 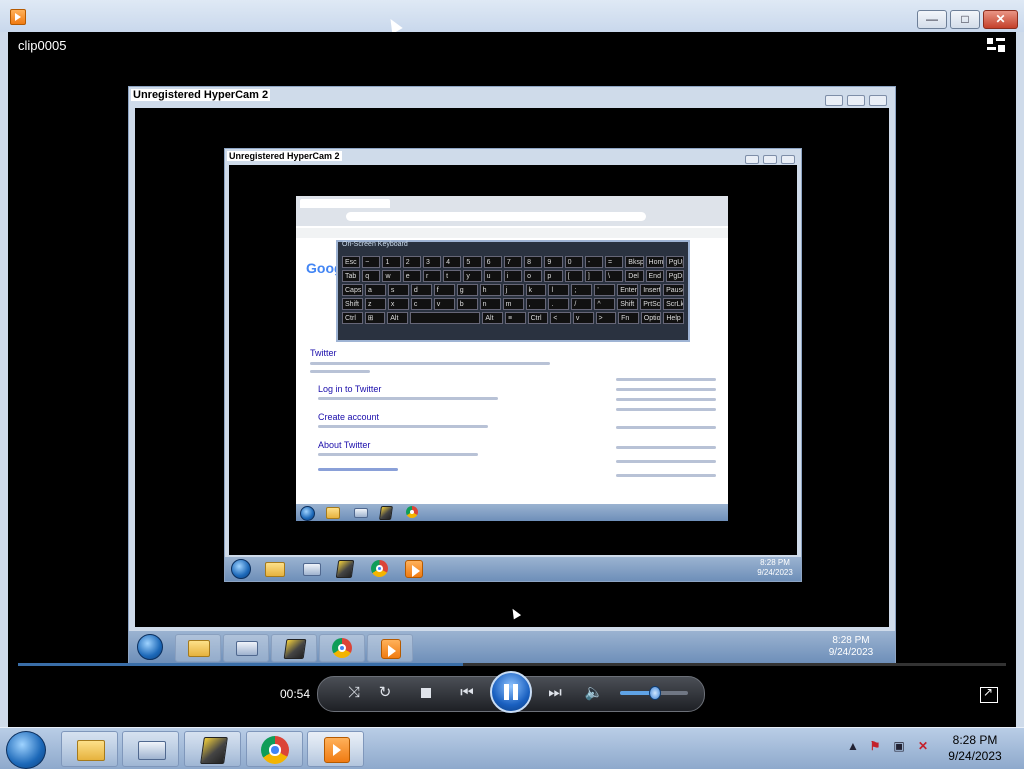 What do you see at coordinates (536, 290) in the screenshot?
I see `osk-key: k` at bounding box center [536, 290].